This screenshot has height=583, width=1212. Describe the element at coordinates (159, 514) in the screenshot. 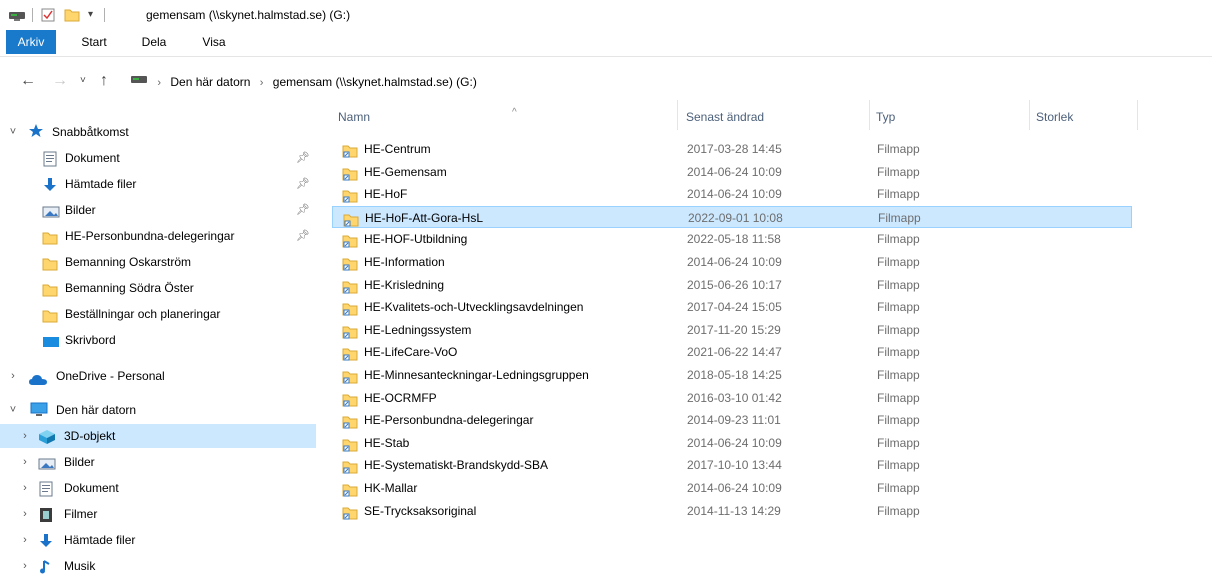

I see `nav-pc-item: › Filmer` at that location.